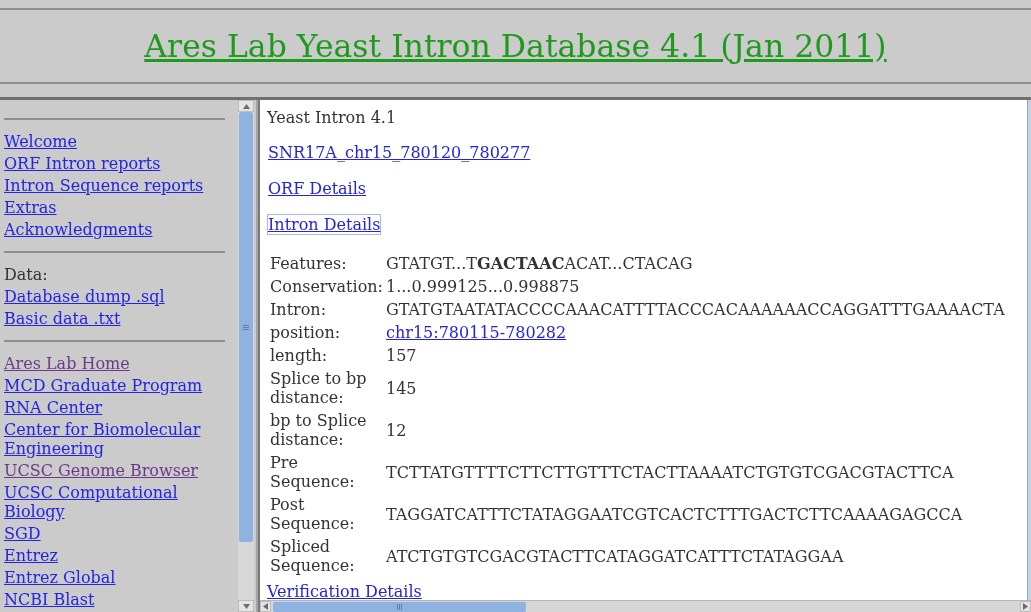 This screenshot has width=1031, height=612. Describe the element at coordinates (332, 117) in the screenshot. I see `page-heading: Yeast Intron 4.1` at that location.